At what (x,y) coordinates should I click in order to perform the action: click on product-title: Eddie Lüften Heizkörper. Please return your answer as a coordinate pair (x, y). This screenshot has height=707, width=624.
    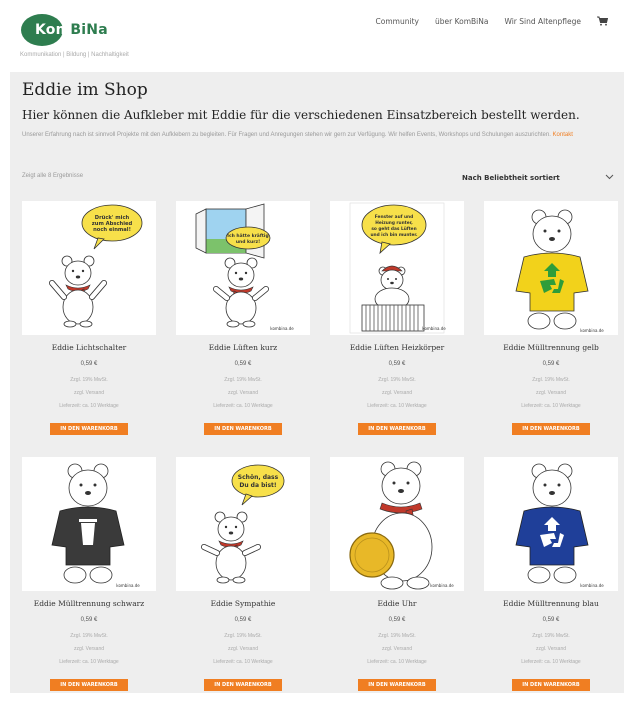
    Looking at the image, I should click on (397, 347).